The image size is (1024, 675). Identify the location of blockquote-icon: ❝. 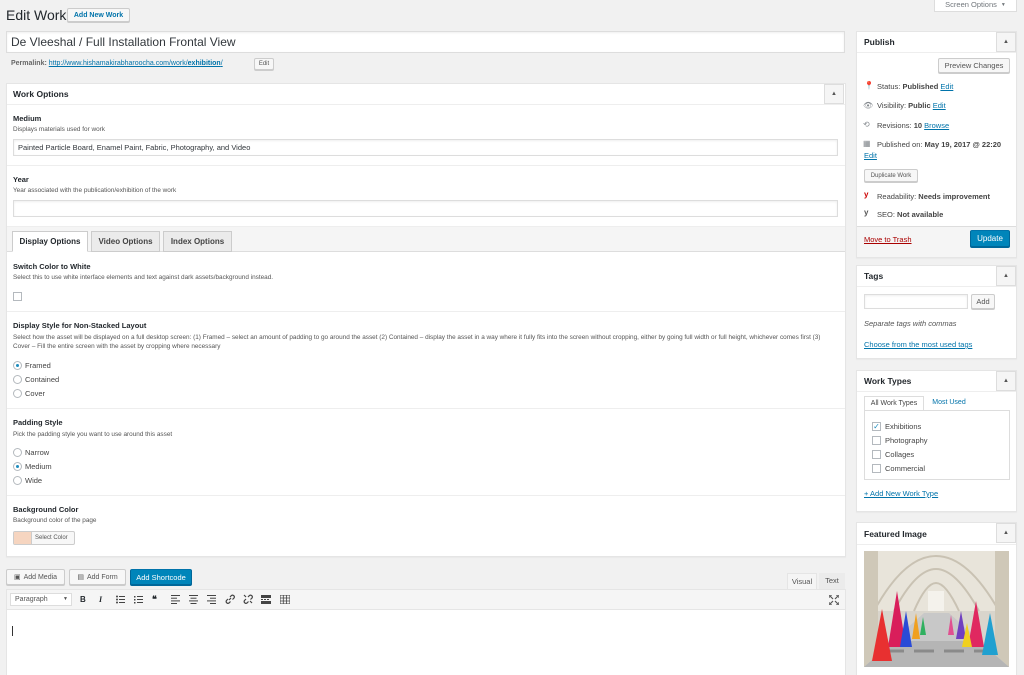
(154, 599).